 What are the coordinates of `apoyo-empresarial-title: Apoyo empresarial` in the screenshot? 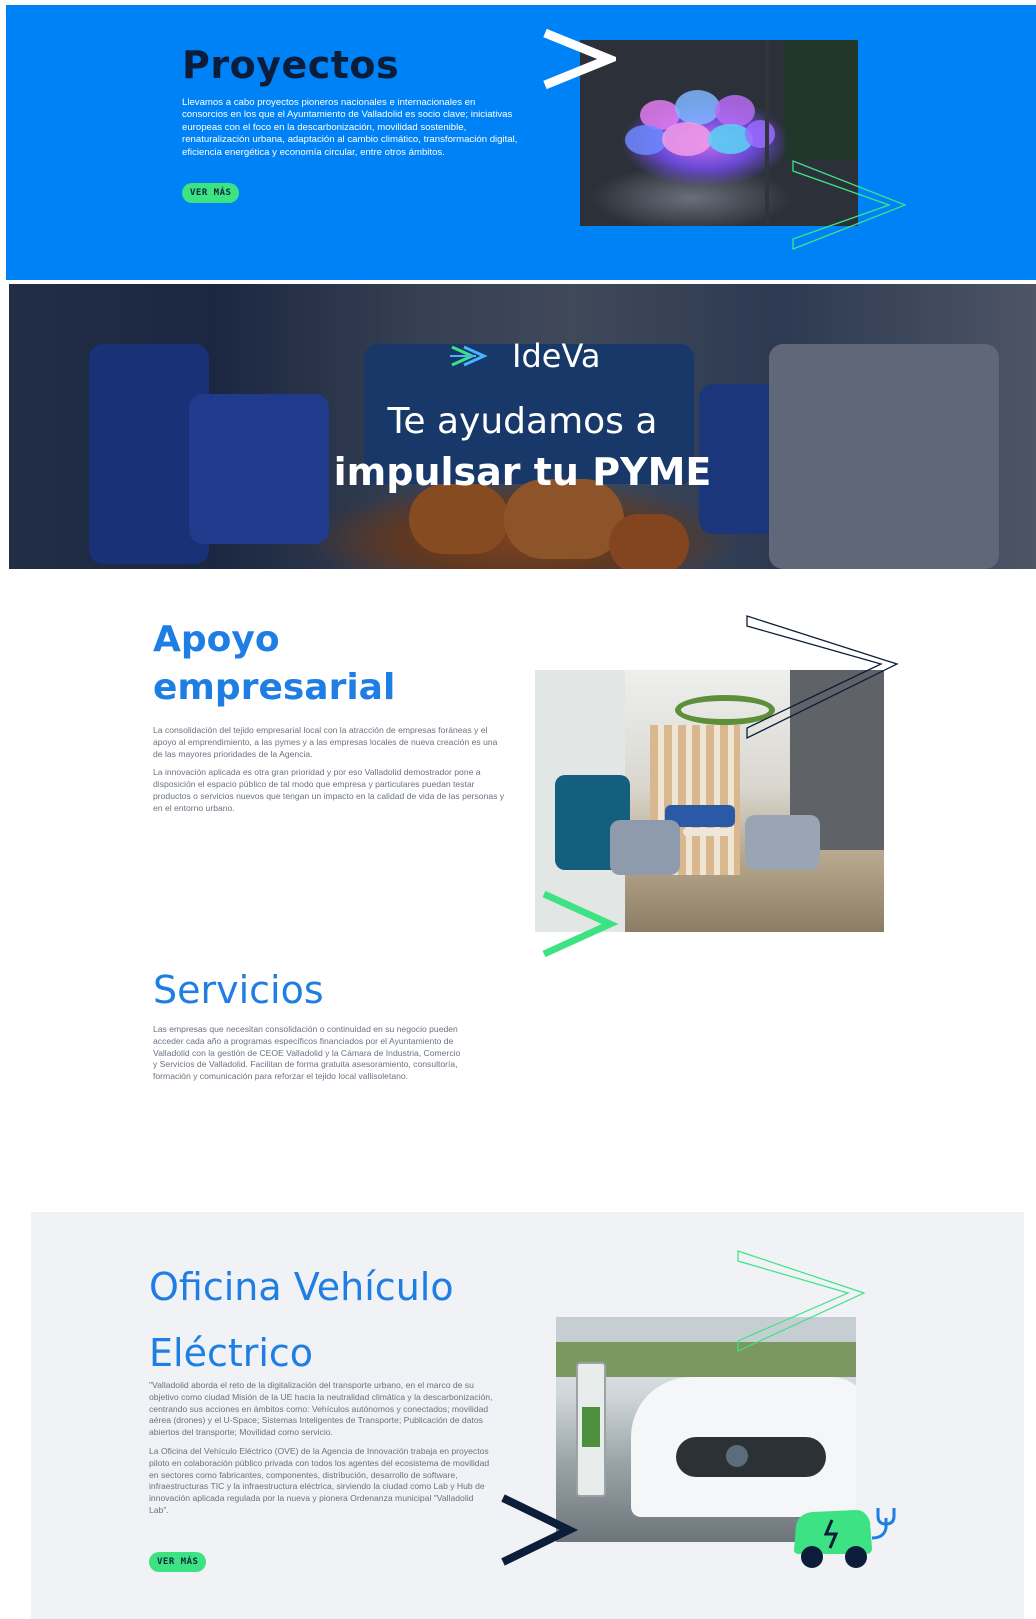 It's located at (274, 664).